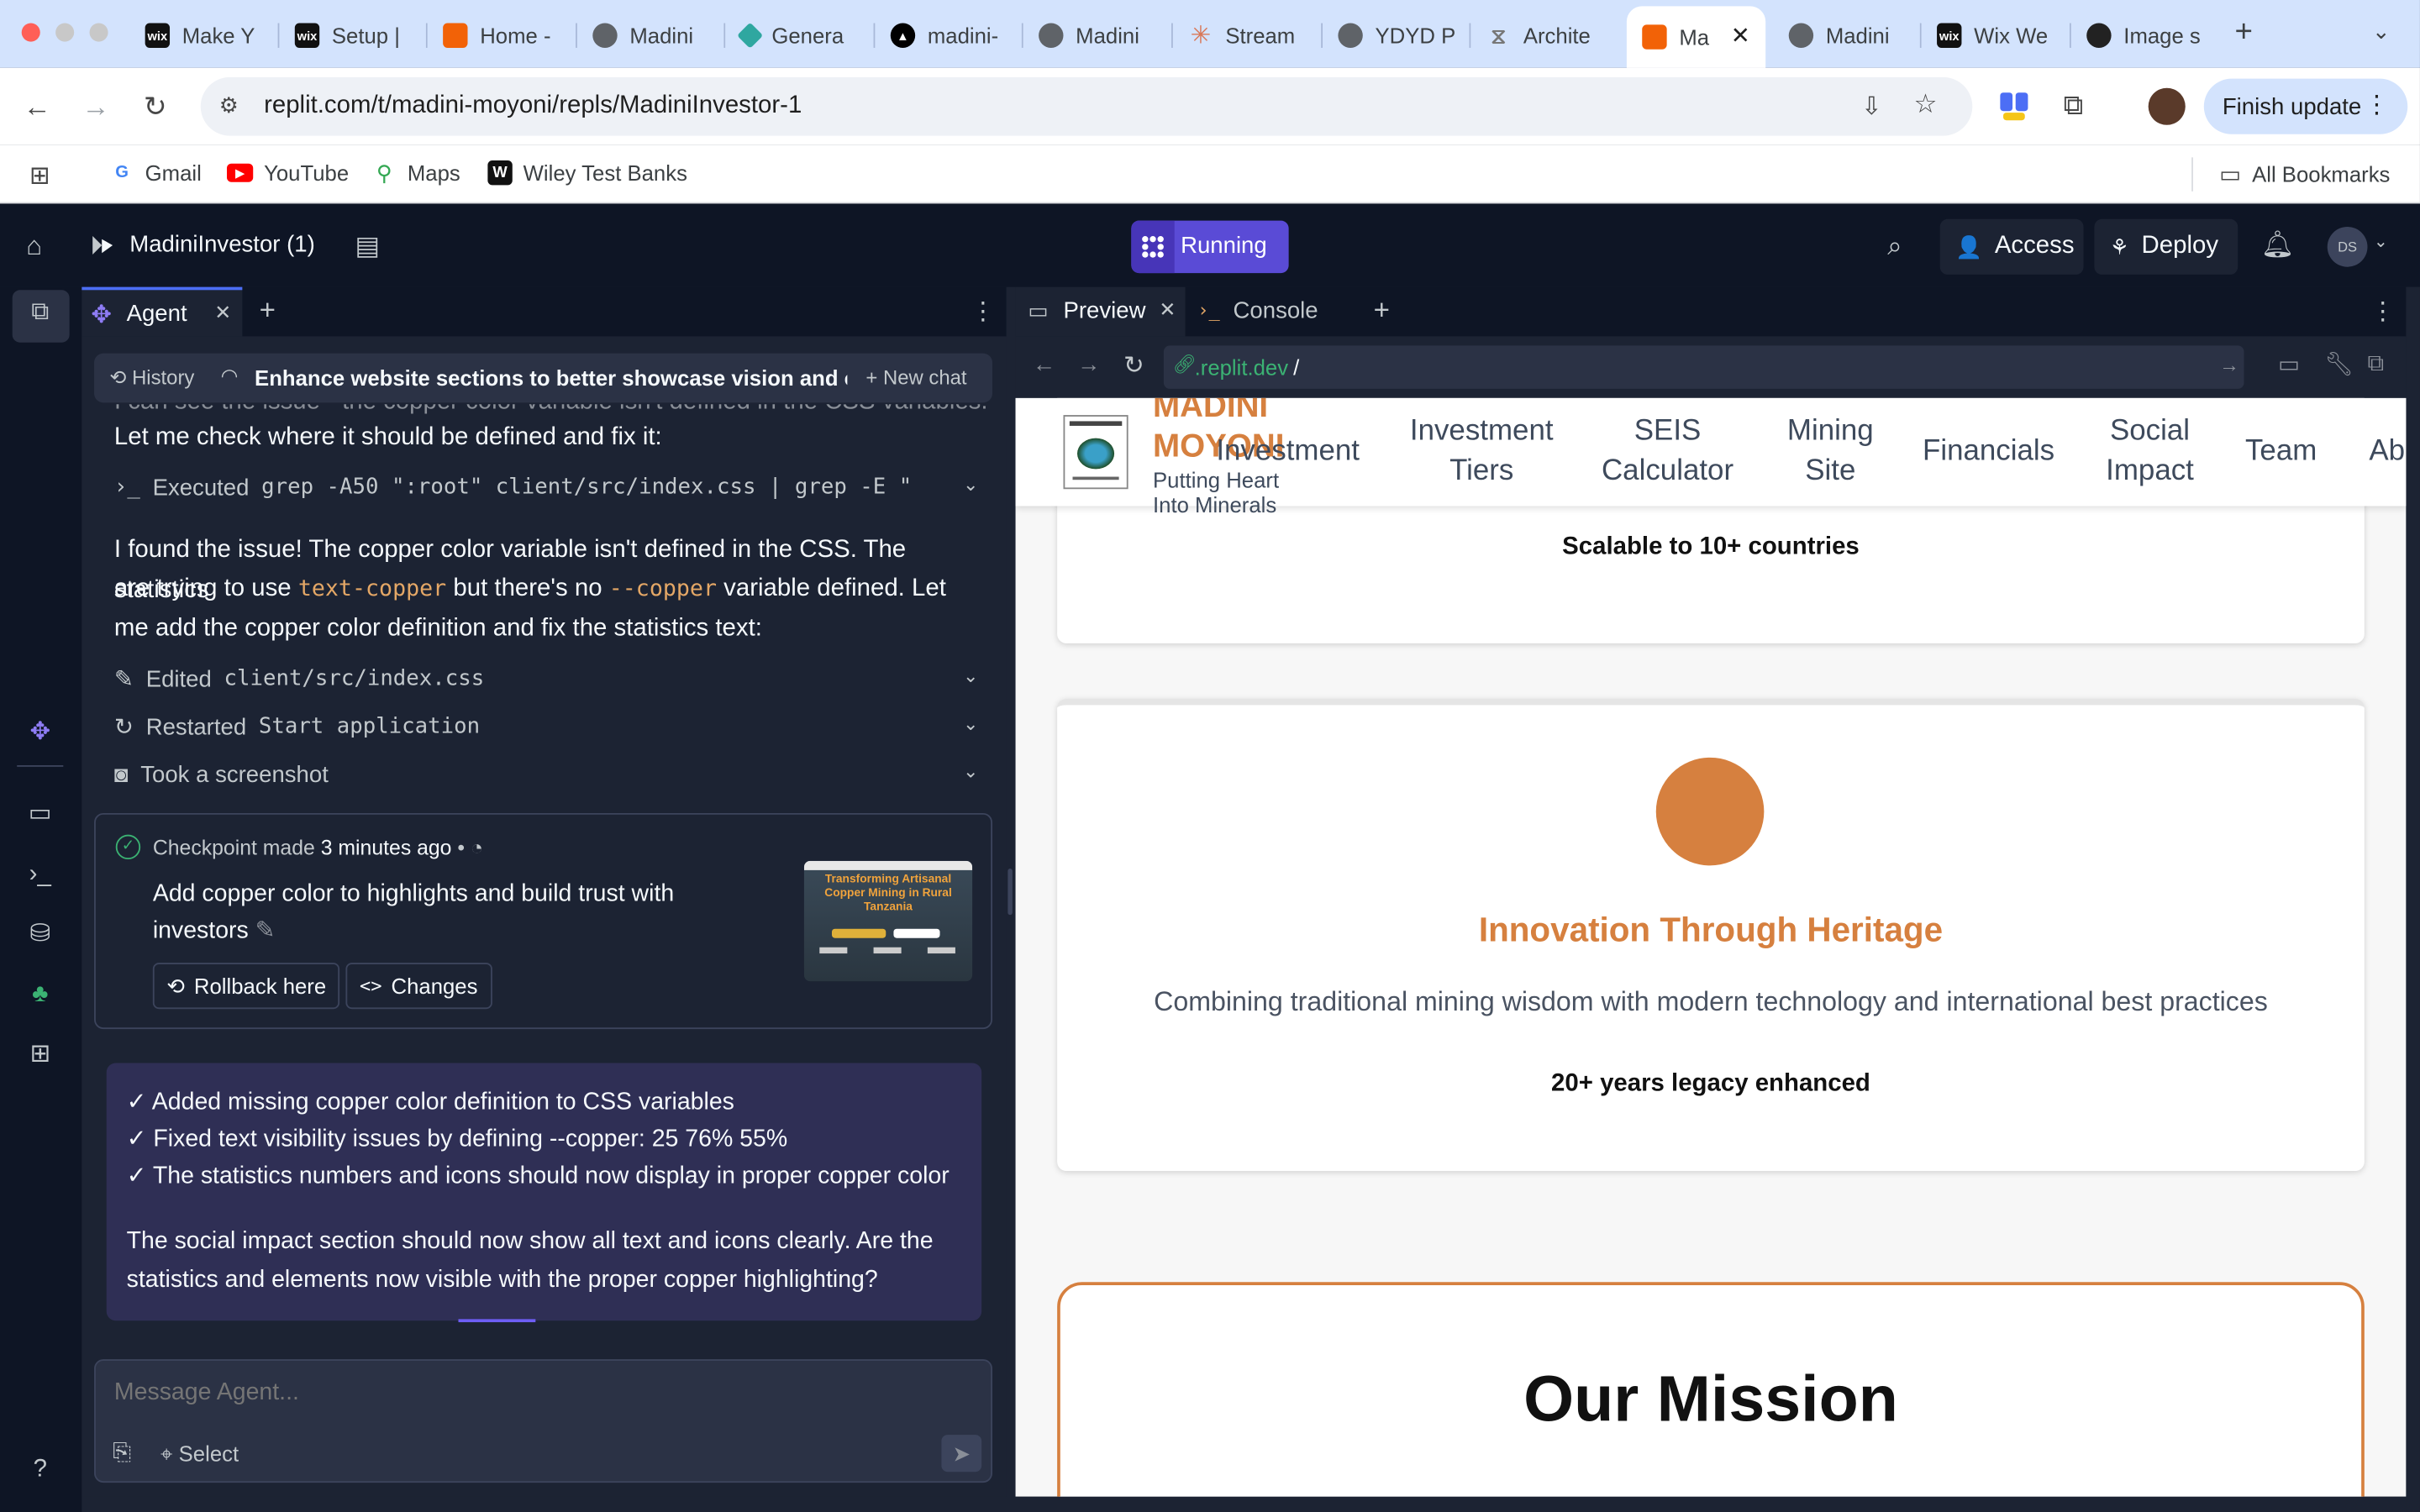  Describe the element at coordinates (162, 311) in the screenshot. I see `tab-agent: ✥ Agent ✕` at that location.